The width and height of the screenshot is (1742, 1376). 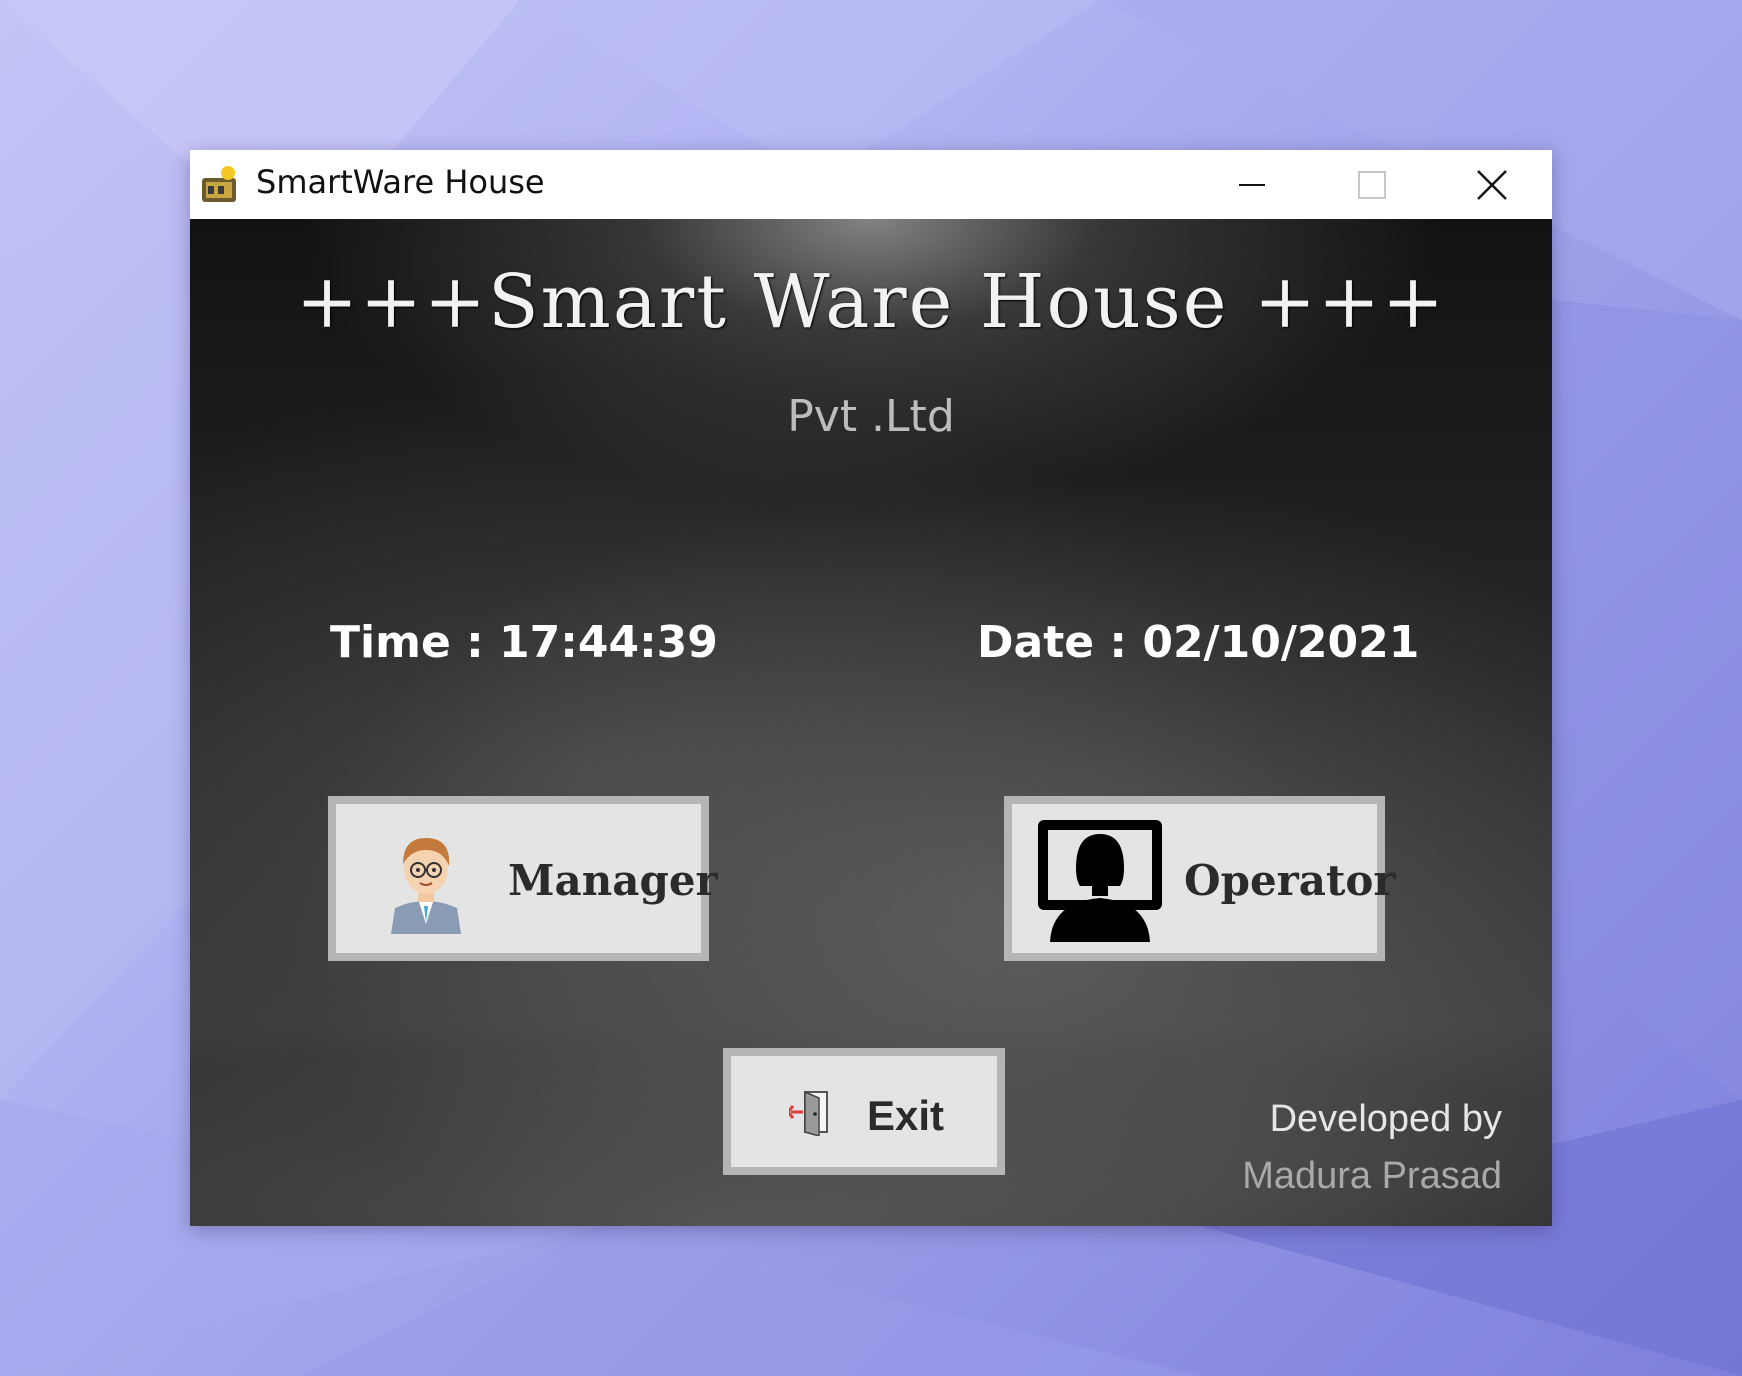 I want to click on close-icon, so click(x=1492, y=184).